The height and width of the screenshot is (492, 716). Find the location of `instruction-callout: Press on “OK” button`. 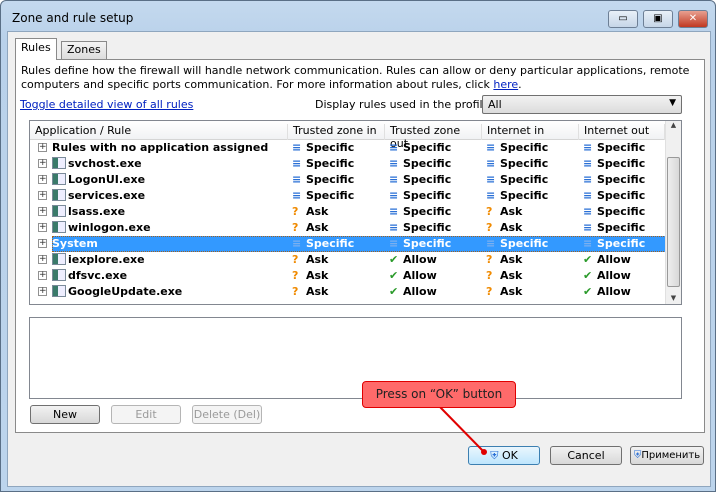

instruction-callout: Press on “OK” button is located at coordinates (439, 394).